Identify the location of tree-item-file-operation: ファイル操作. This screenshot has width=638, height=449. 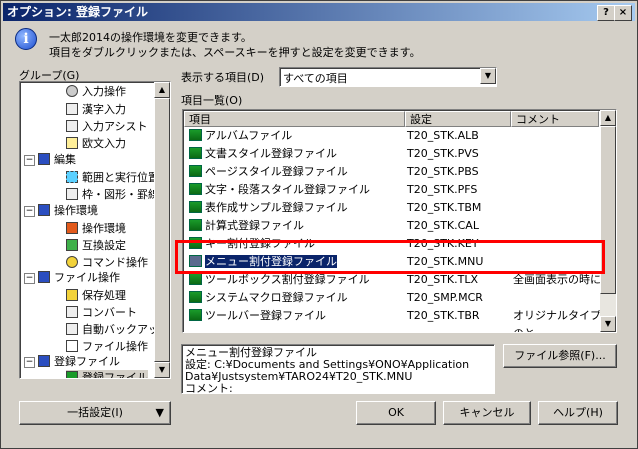
(107, 347).